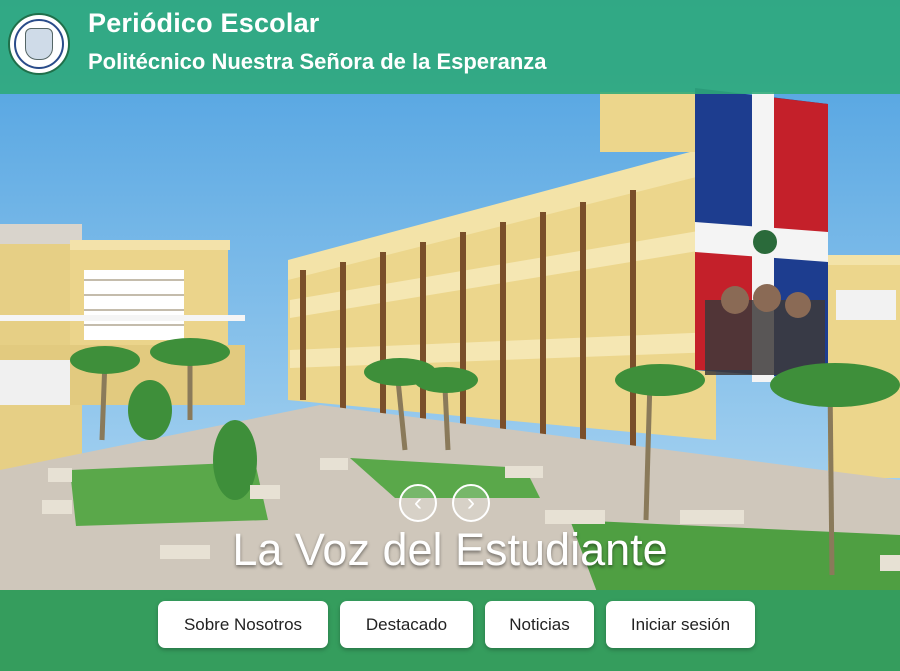 The height and width of the screenshot is (671, 900). I want to click on chevron-left-icon: ‹, so click(418, 502).